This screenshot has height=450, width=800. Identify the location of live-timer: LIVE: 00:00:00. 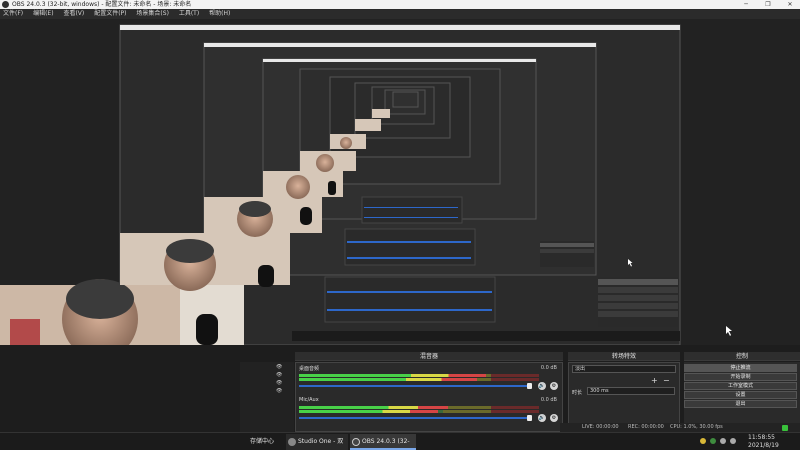
(600, 427).